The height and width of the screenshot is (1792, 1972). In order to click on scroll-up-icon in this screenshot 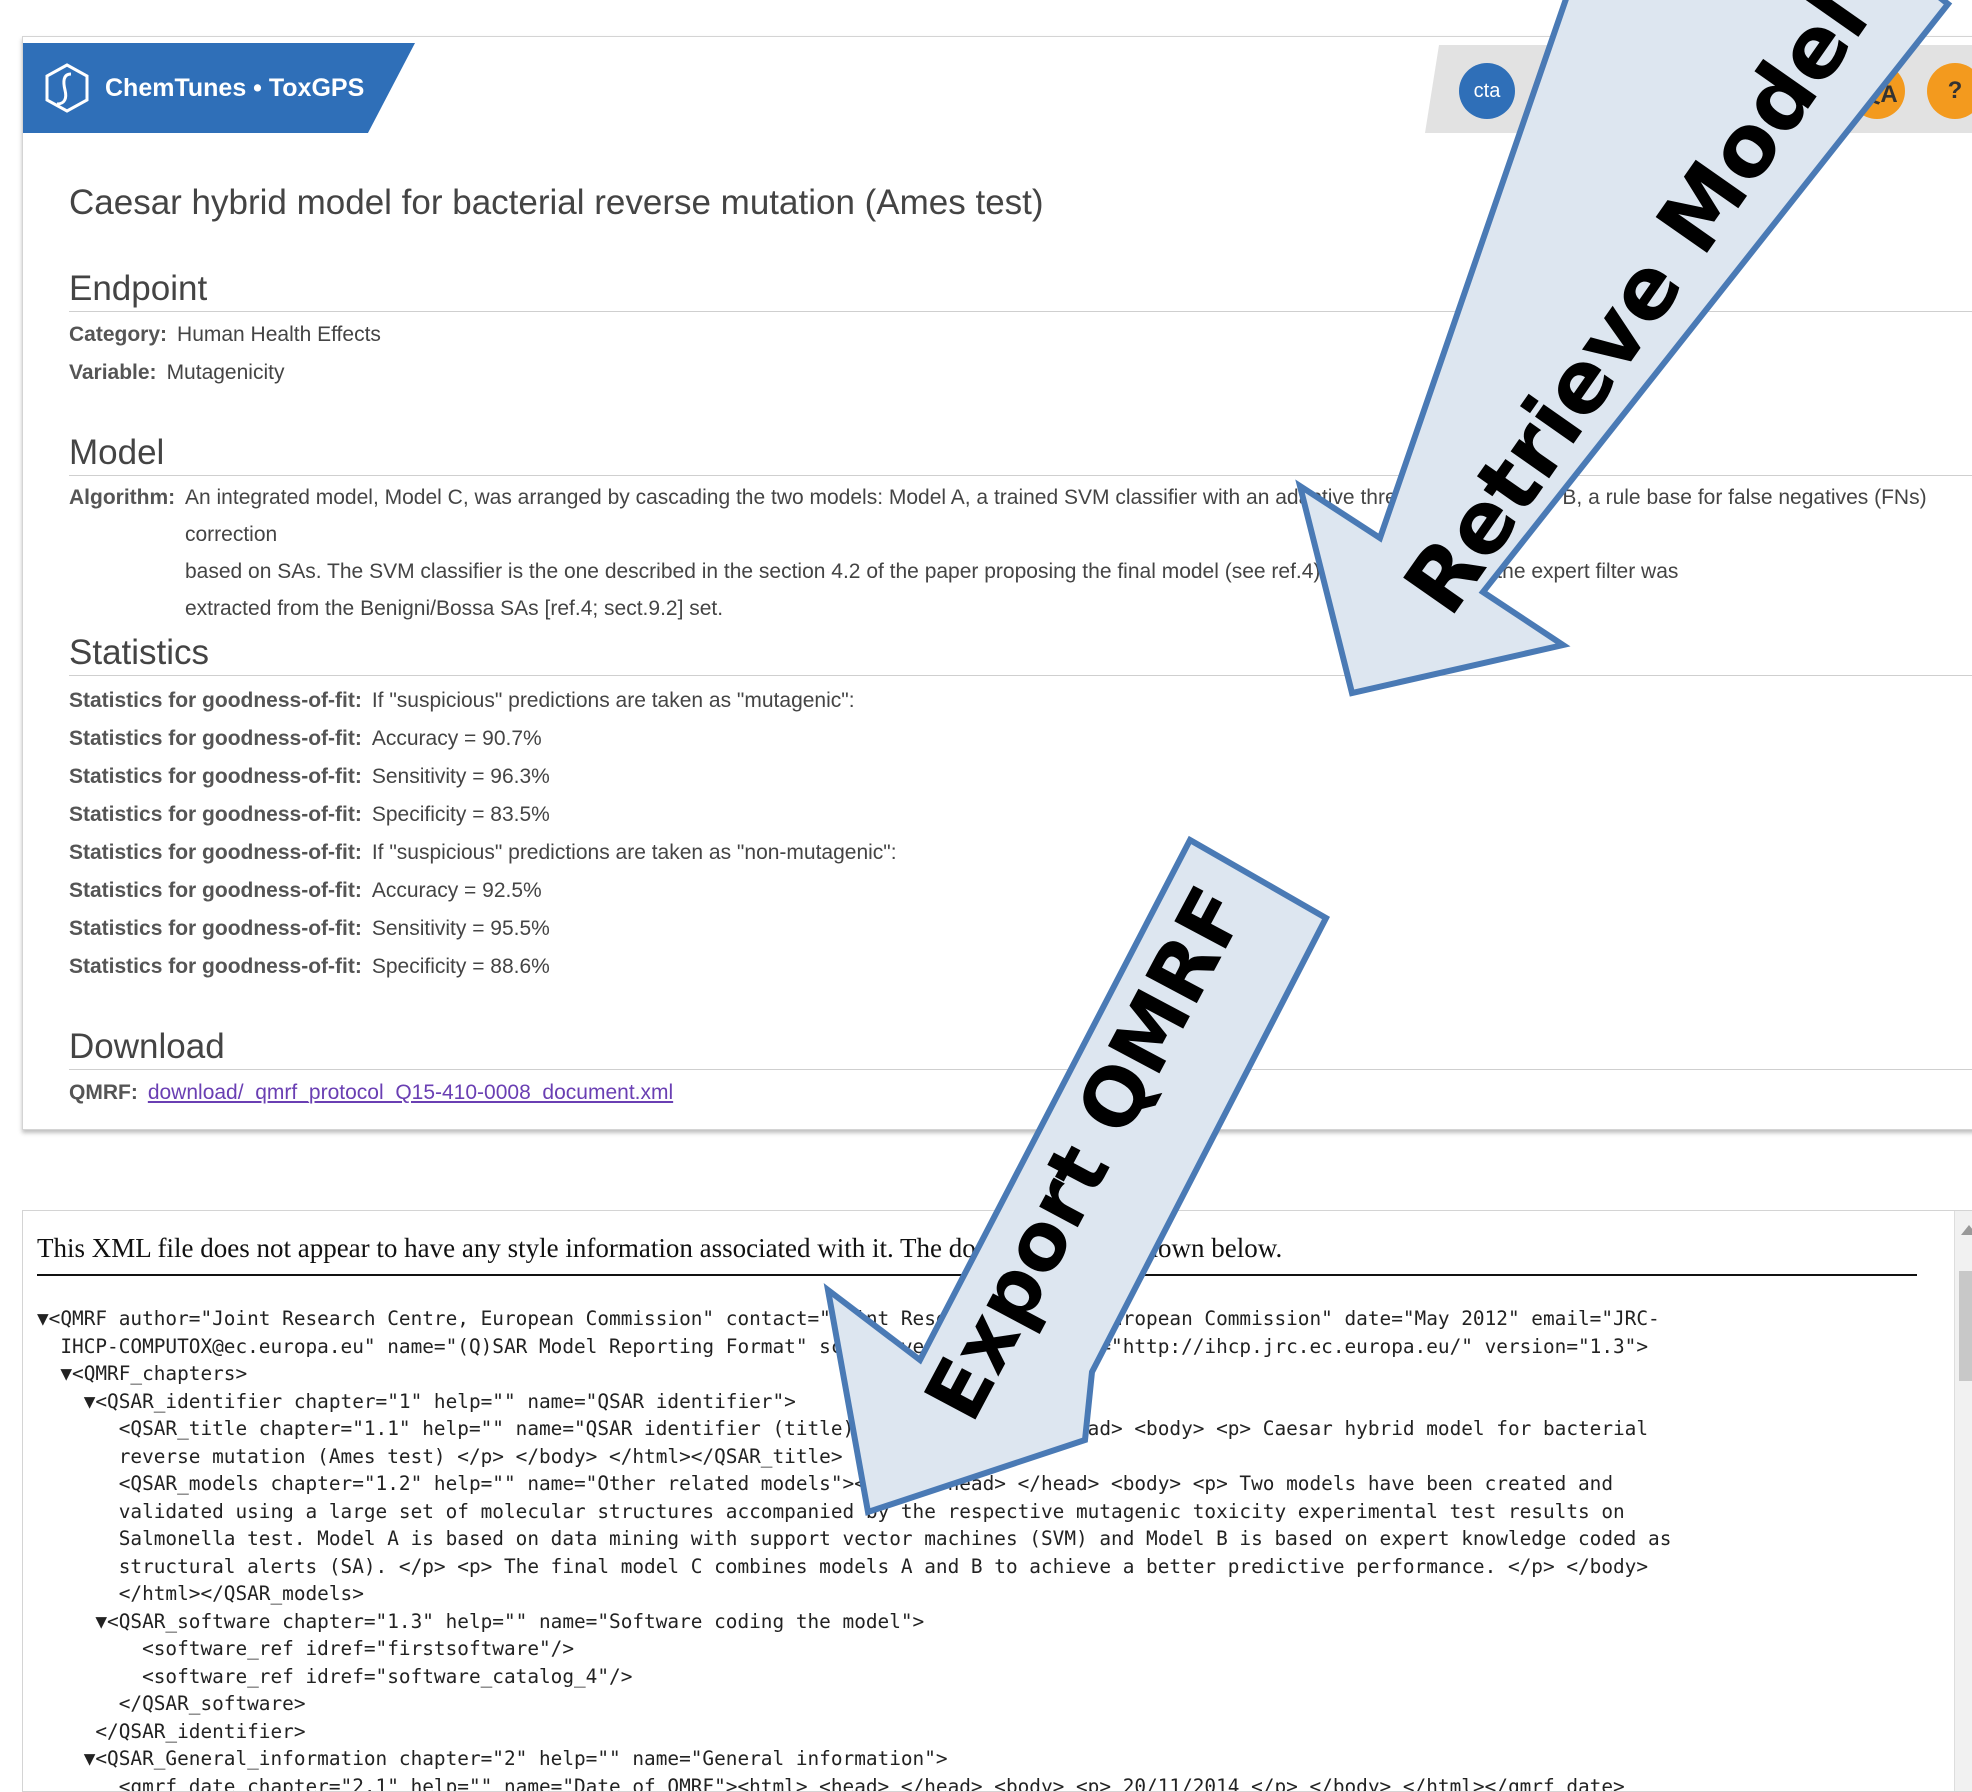, I will do `click(1966, 1230)`.